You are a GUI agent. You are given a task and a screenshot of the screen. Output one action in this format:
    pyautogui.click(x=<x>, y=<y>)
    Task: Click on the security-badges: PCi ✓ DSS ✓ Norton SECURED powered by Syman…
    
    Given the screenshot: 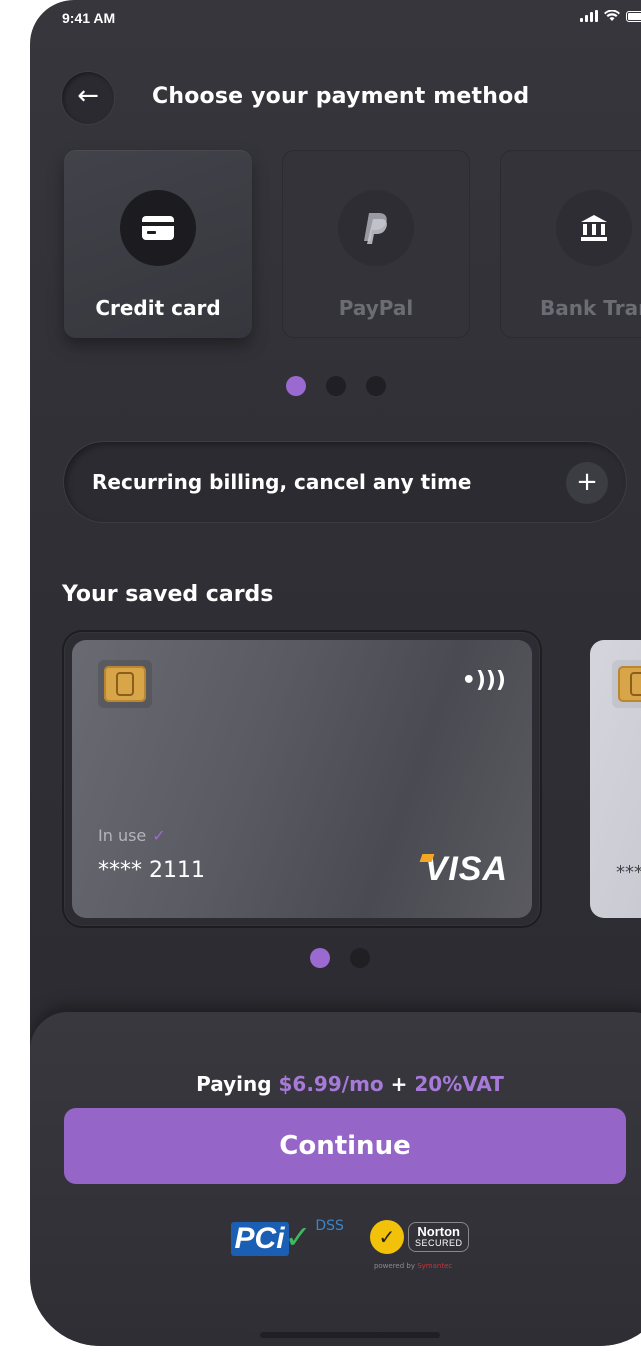 What is the action you would take?
    pyautogui.click(x=335, y=1244)
    